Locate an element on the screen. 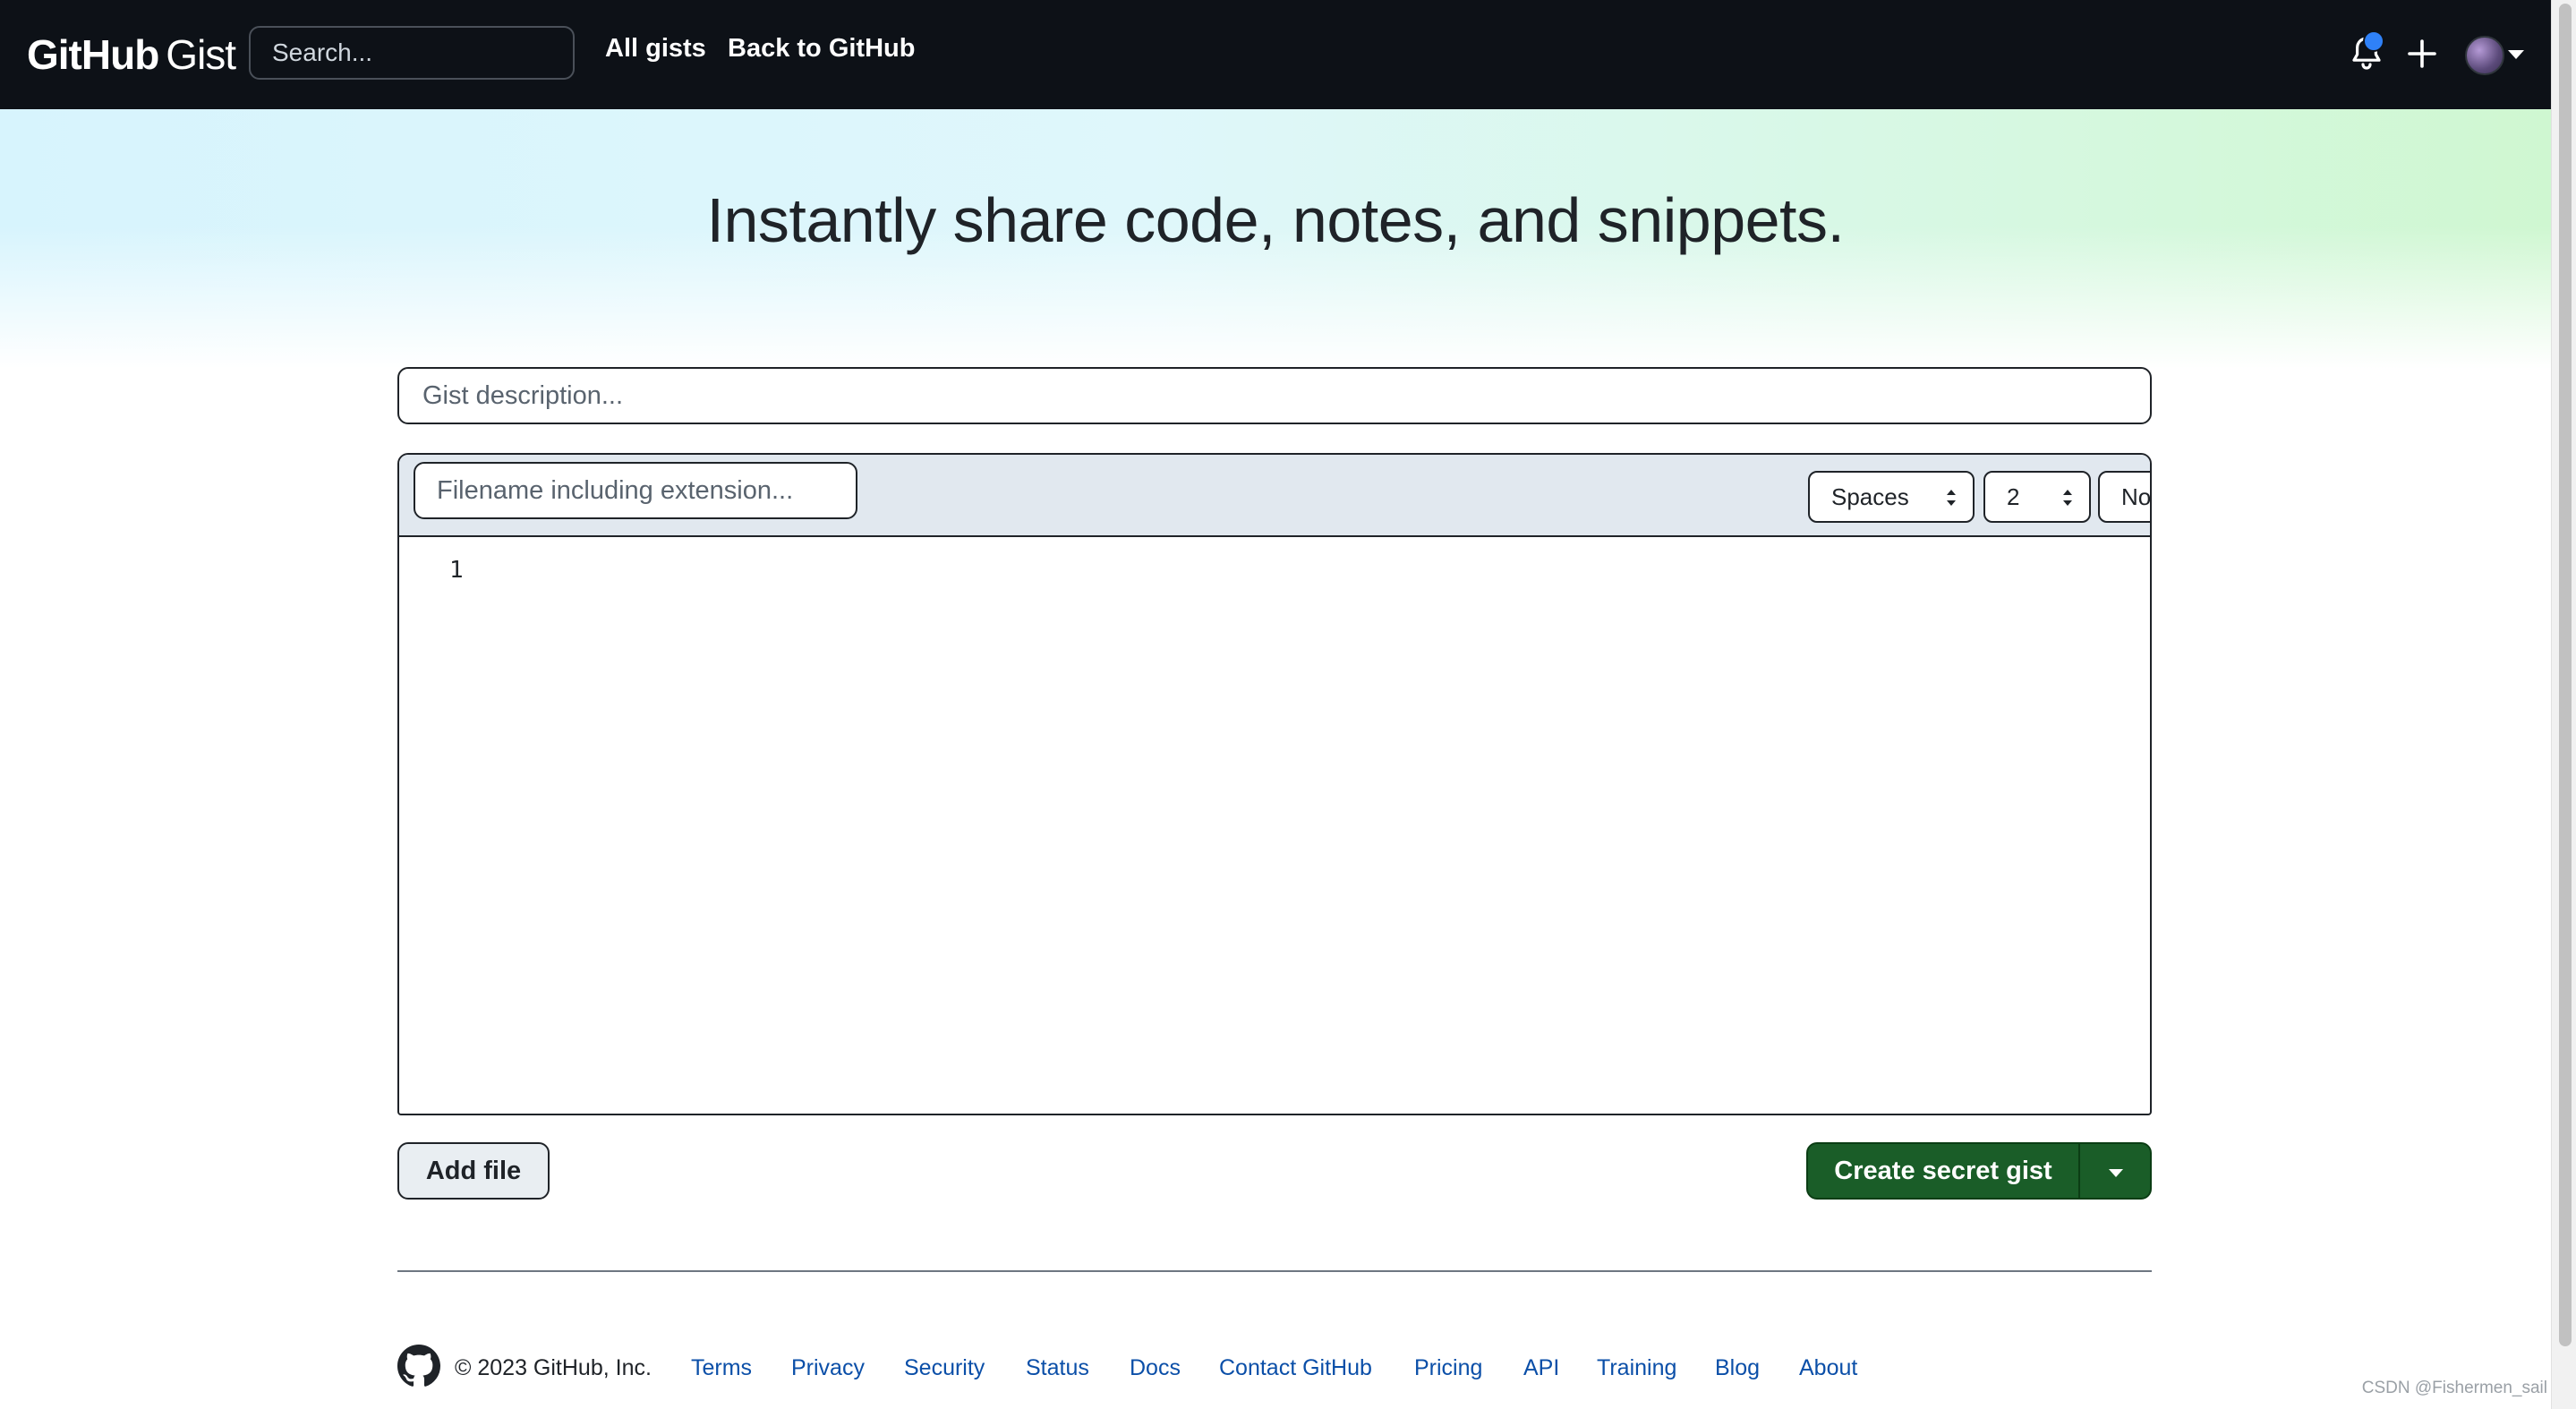  wrap-mode-value: No wrap is located at coordinates (2136, 496).